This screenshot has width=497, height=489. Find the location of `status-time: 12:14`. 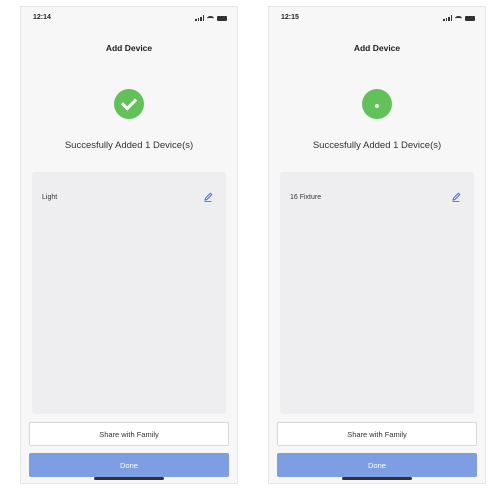

status-time: 12:14 is located at coordinates (42, 17).